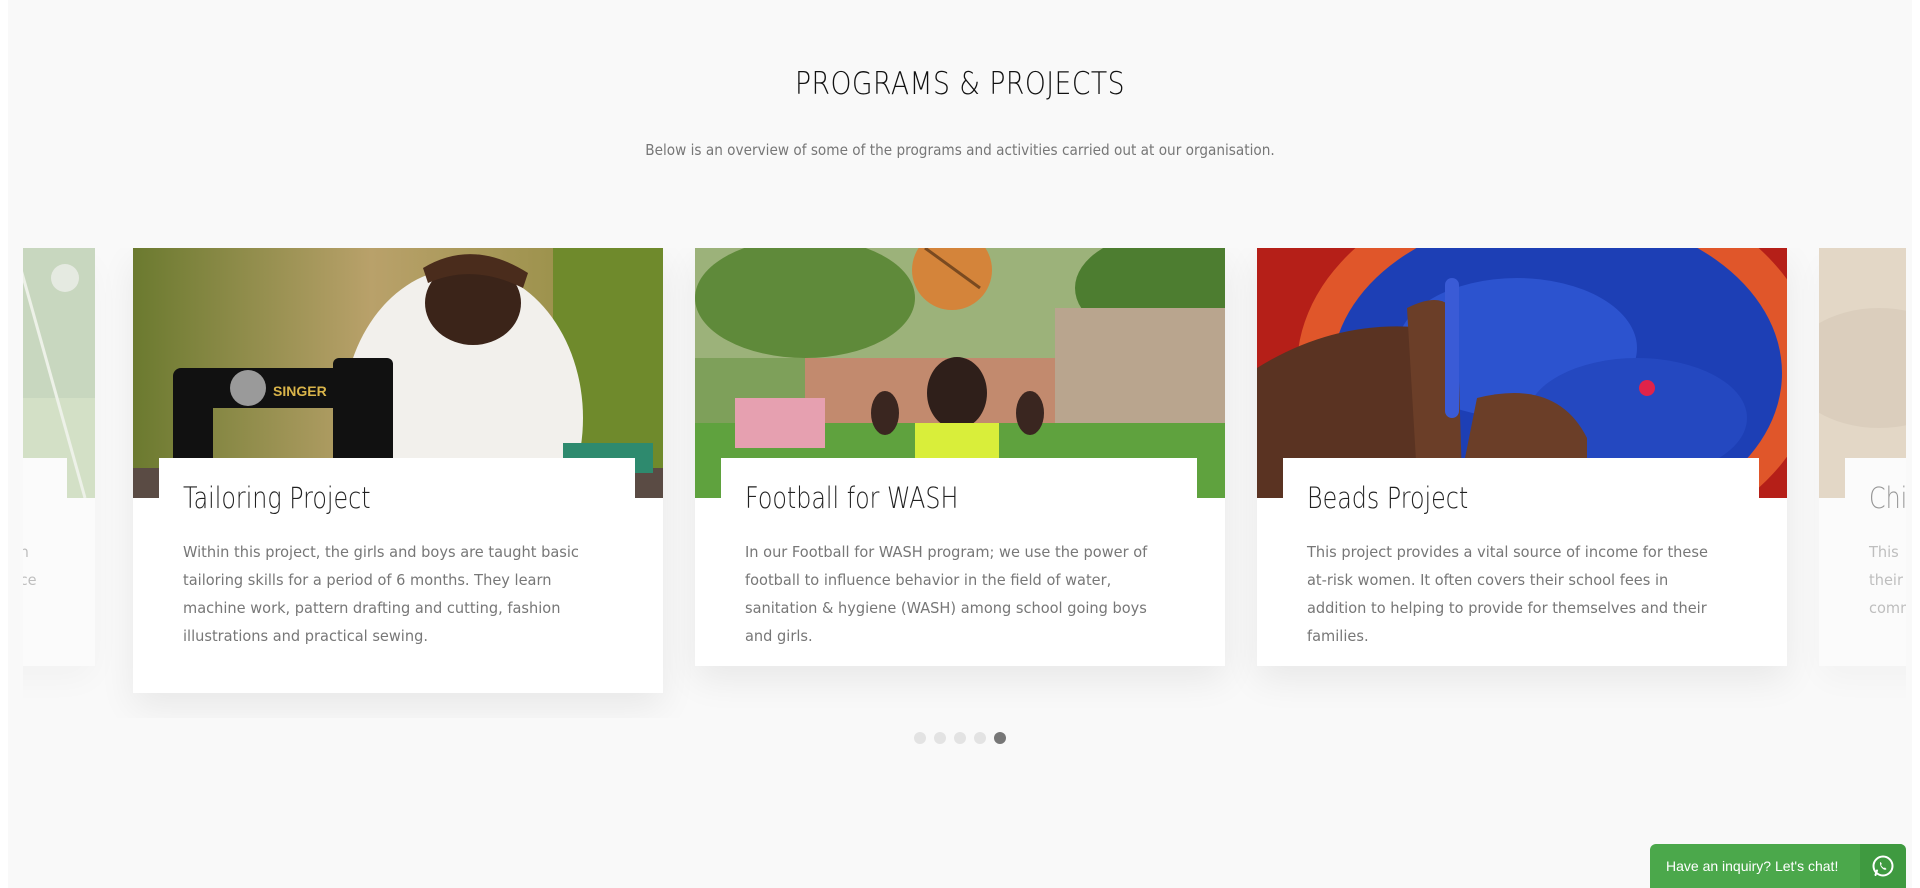 The height and width of the screenshot is (888, 1920). I want to click on program-card-partial-left: …n …ce, so click(59, 457).